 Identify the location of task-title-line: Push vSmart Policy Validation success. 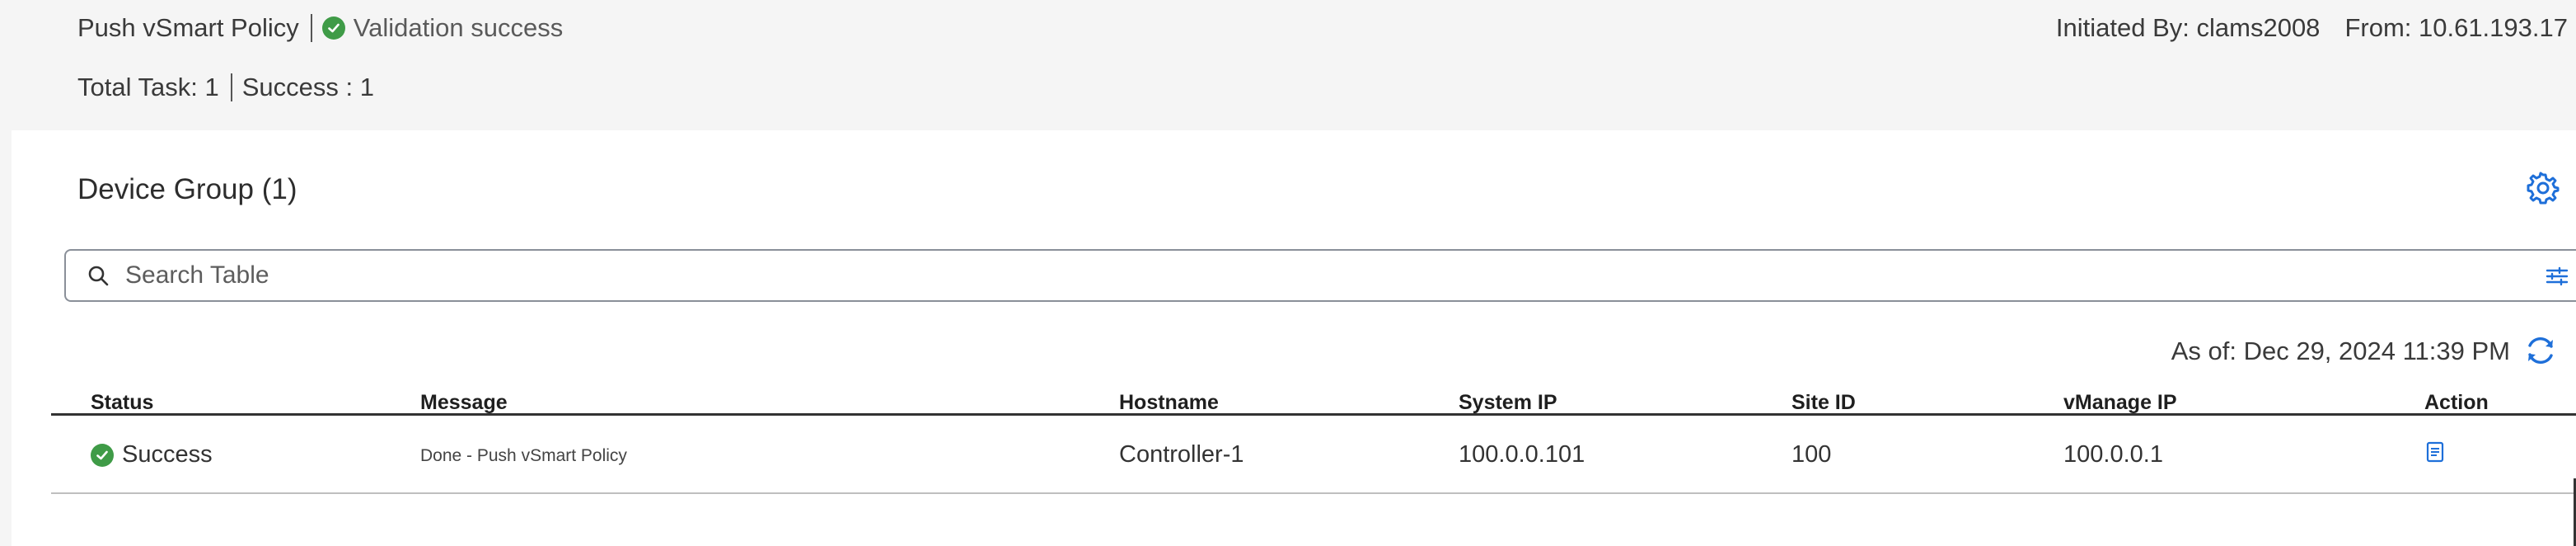
(320, 28).